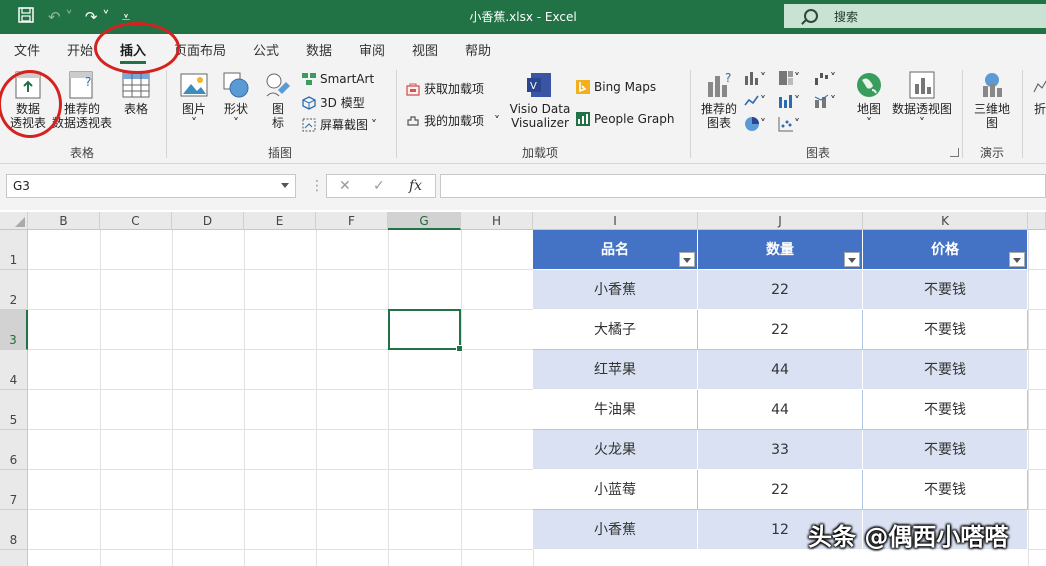 The height and width of the screenshot is (566, 1046). Describe the element at coordinates (266, 49) in the screenshot. I see `tab-formulas: 公式` at that location.